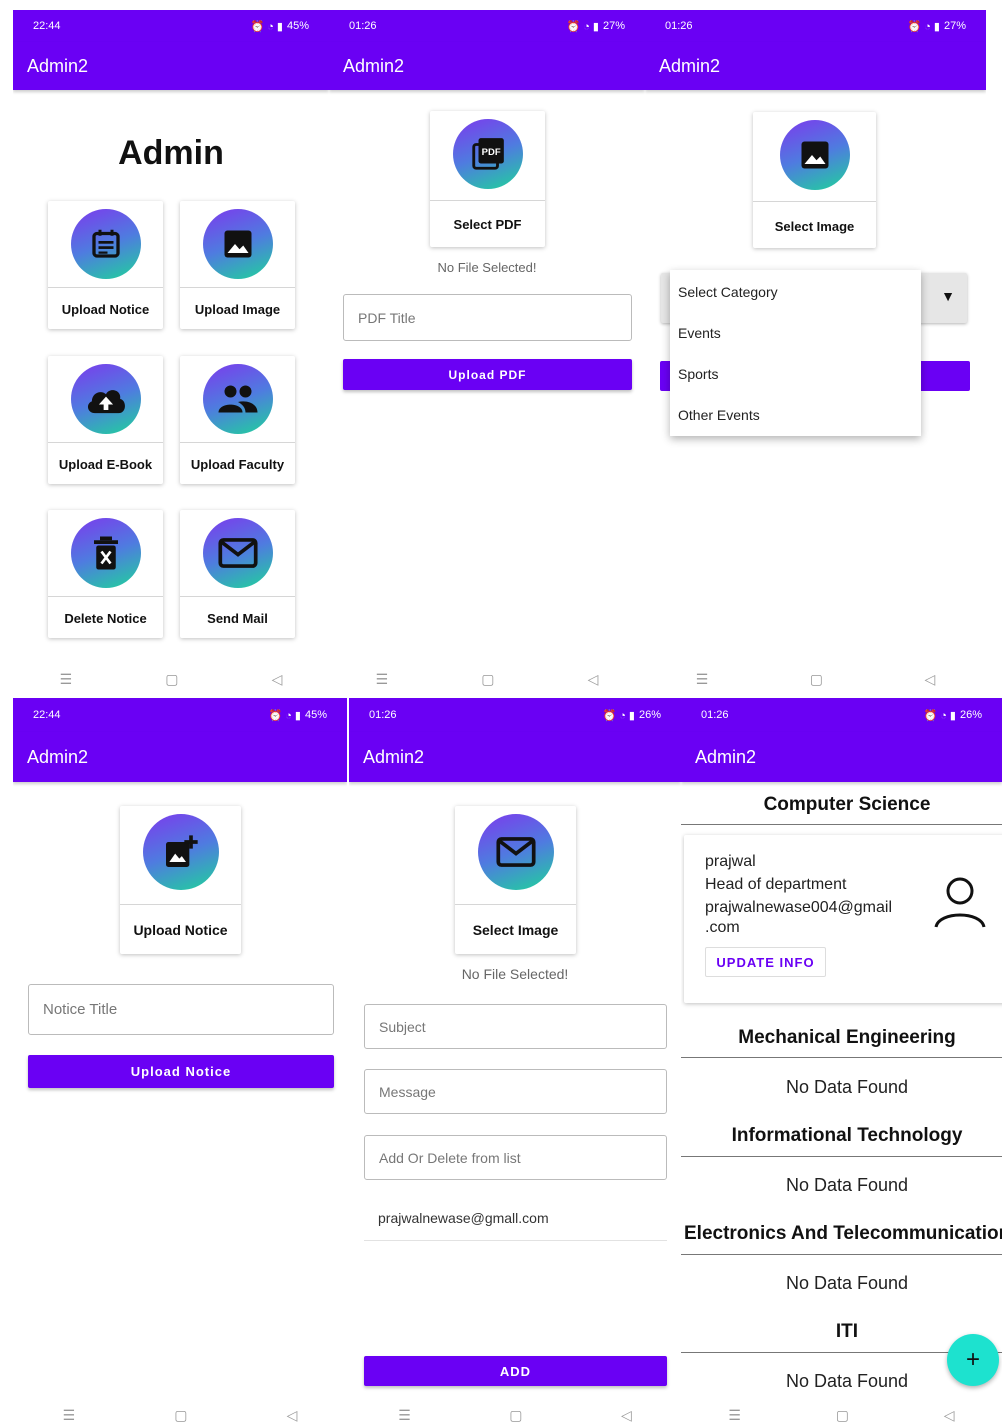 The height and width of the screenshot is (1426, 1002). Describe the element at coordinates (847, 804) in the screenshot. I see `department-heading: Computer Science` at that location.